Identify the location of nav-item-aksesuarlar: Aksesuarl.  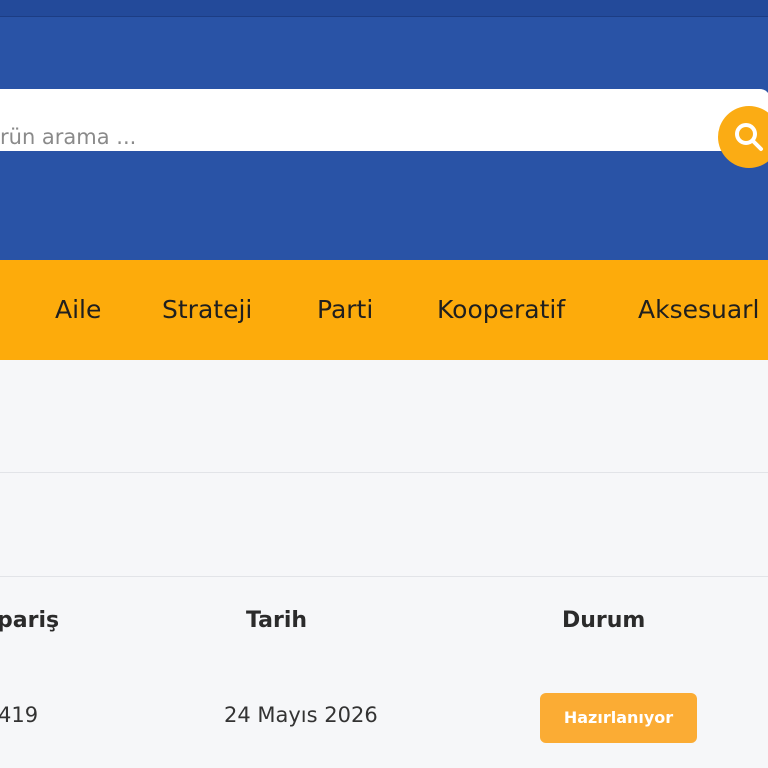
(698, 310).